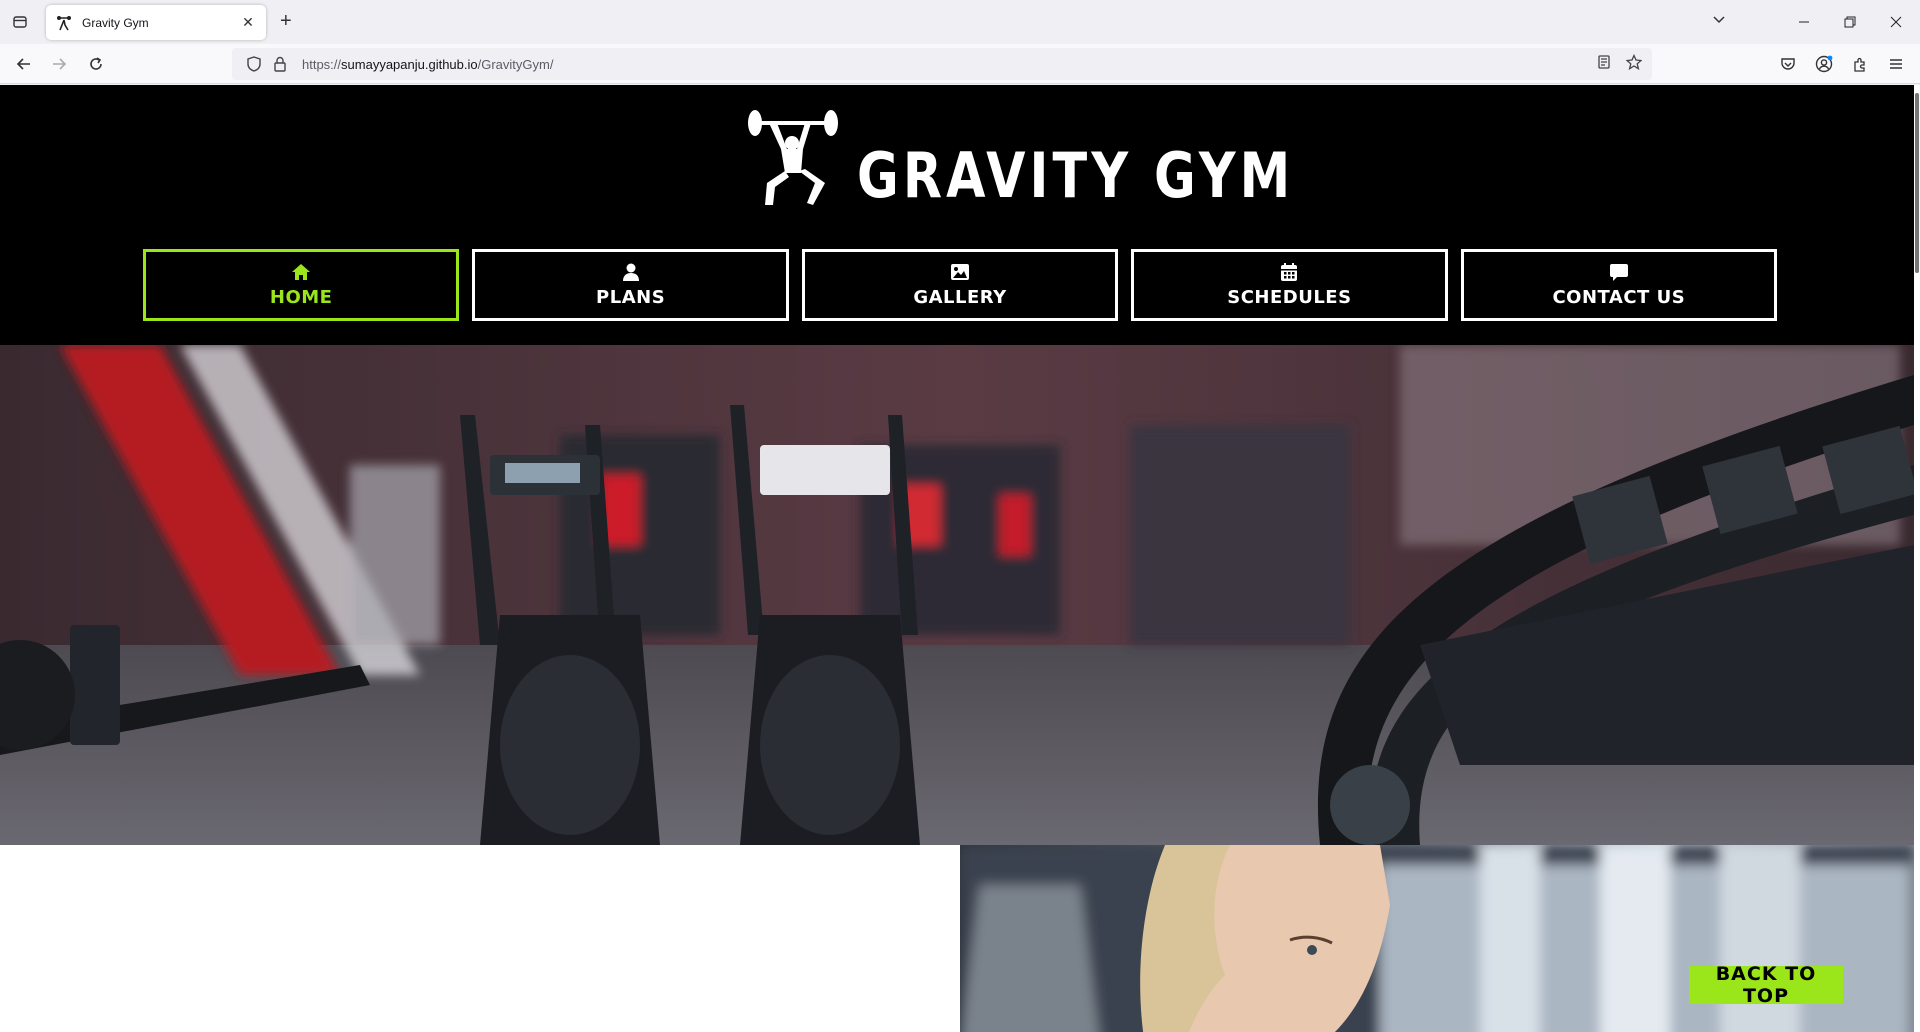  What do you see at coordinates (301, 272) in the screenshot?
I see `home-icon` at bounding box center [301, 272].